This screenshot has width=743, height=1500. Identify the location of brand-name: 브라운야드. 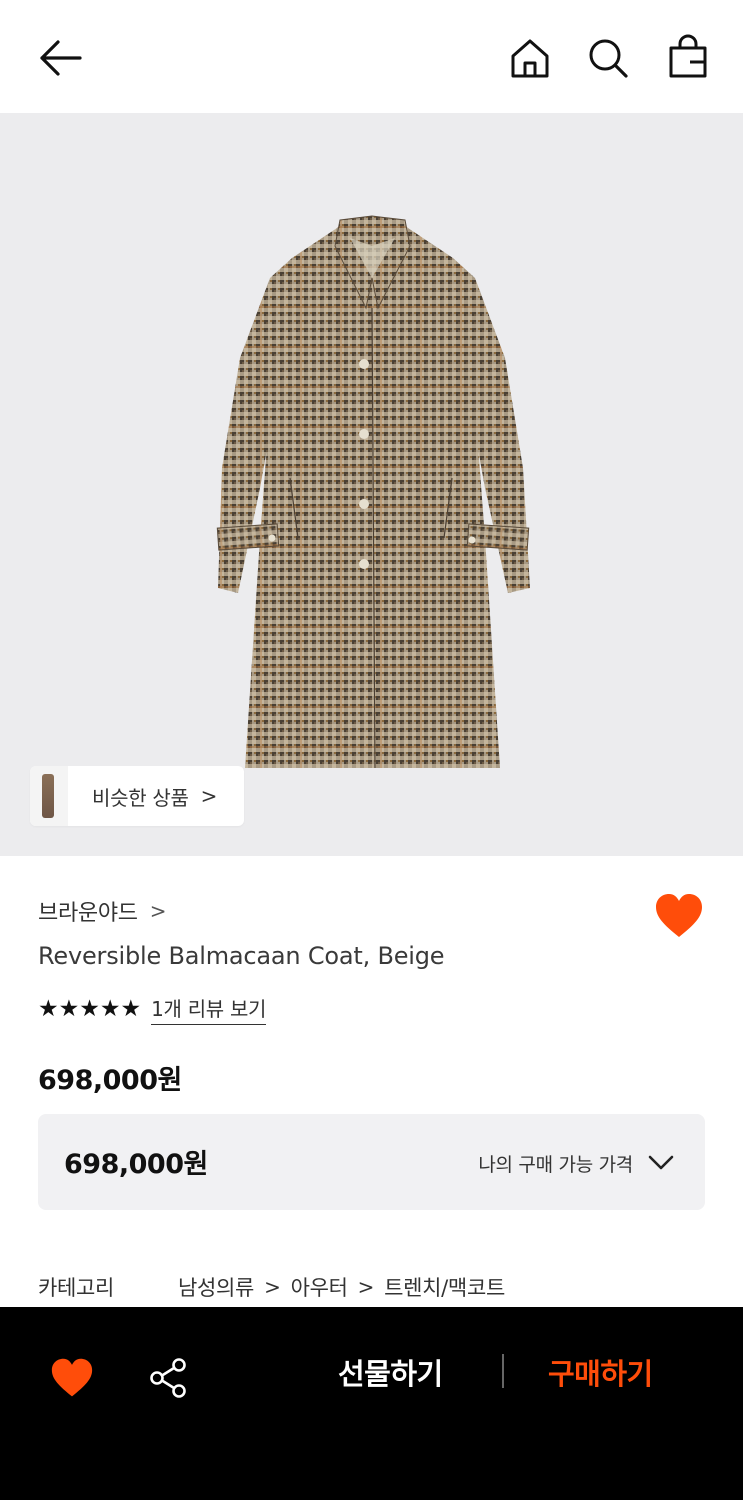
(88, 913).